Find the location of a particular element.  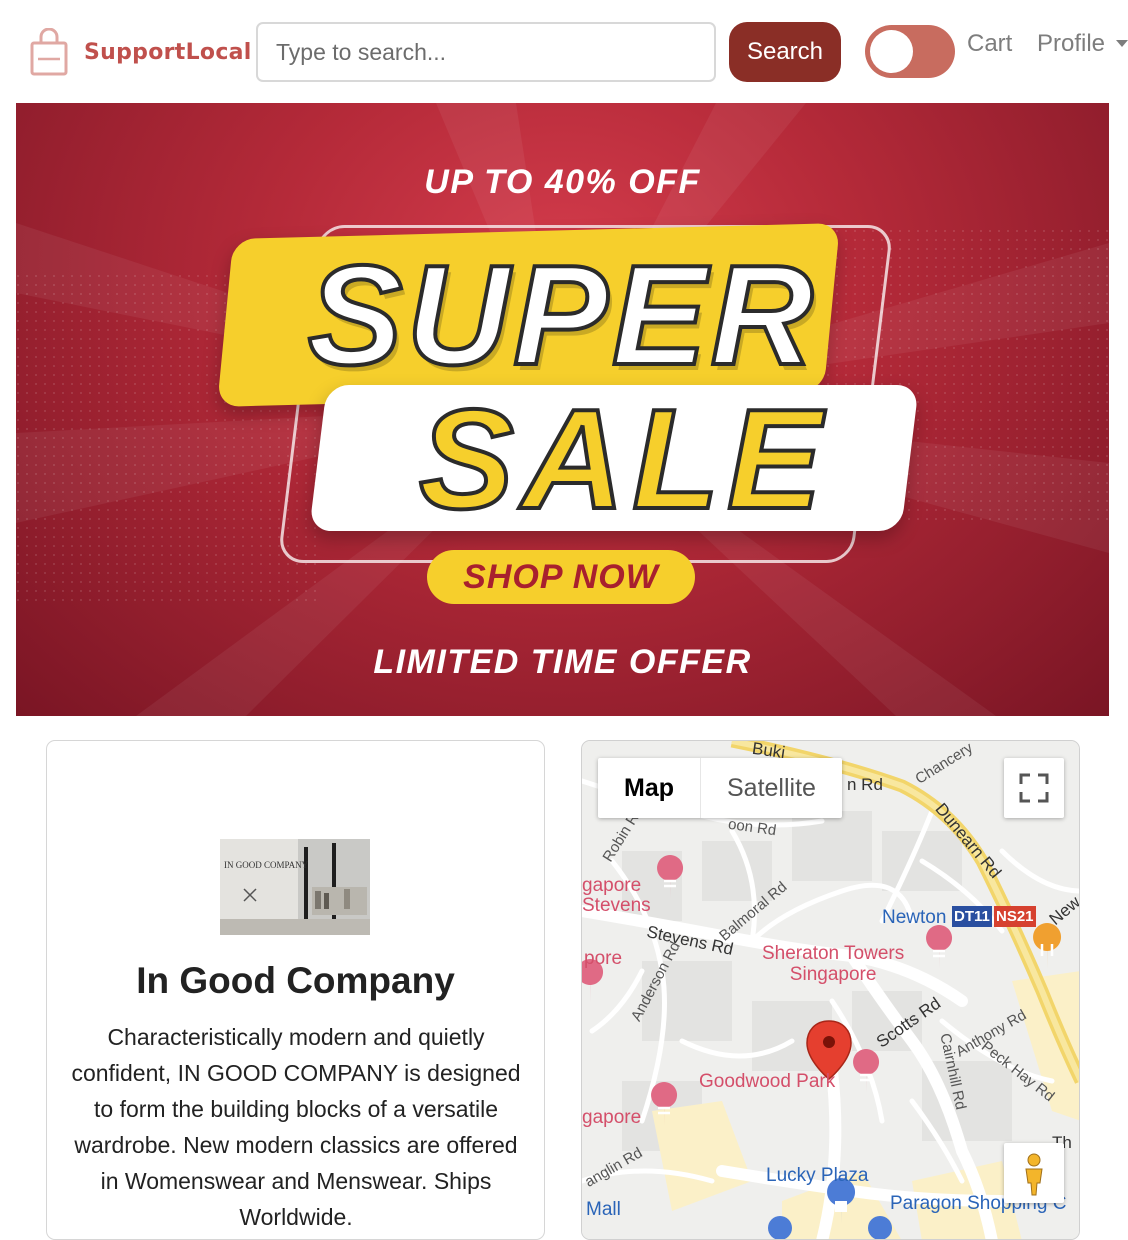

brand-logo: SupportLocal is located at coordinates (141, 52).